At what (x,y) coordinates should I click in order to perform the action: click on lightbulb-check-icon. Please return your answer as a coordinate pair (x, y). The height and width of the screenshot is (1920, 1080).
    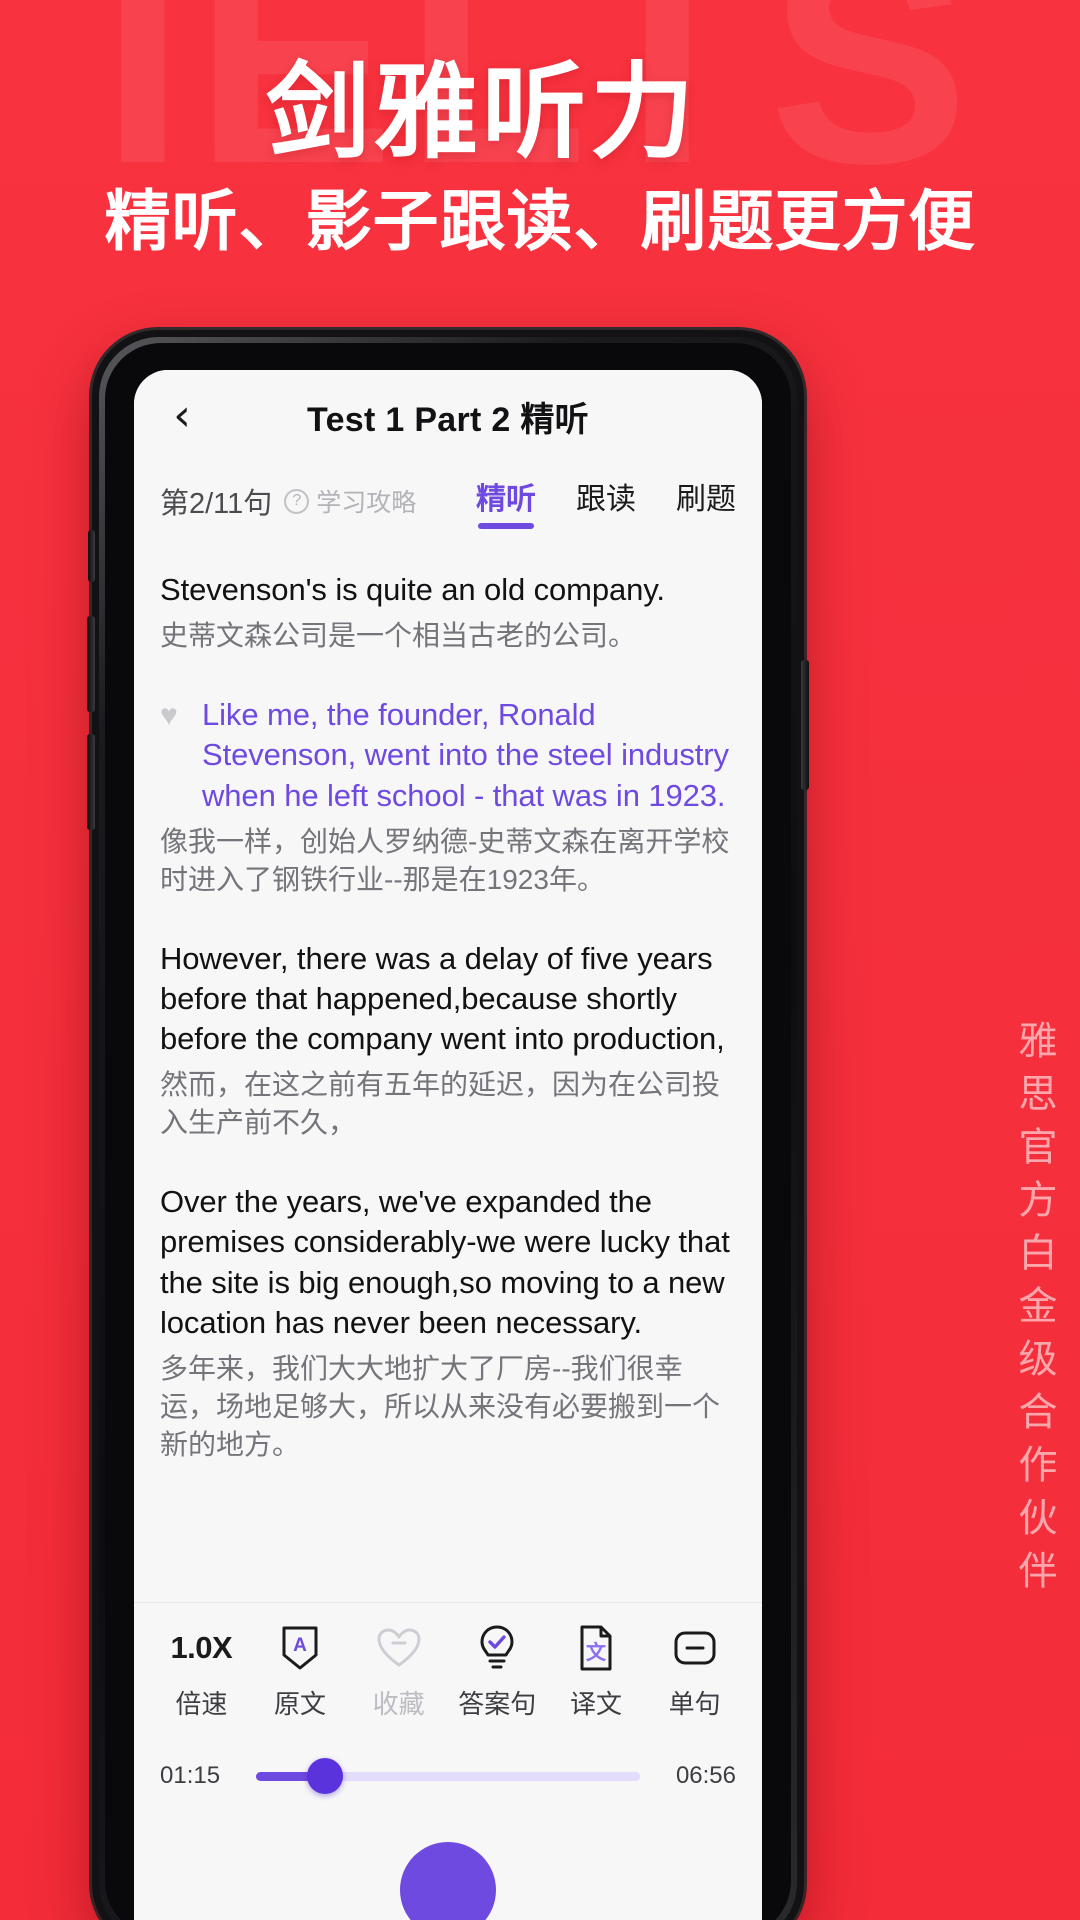
    Looking at the image, I should click on (497, 1648).